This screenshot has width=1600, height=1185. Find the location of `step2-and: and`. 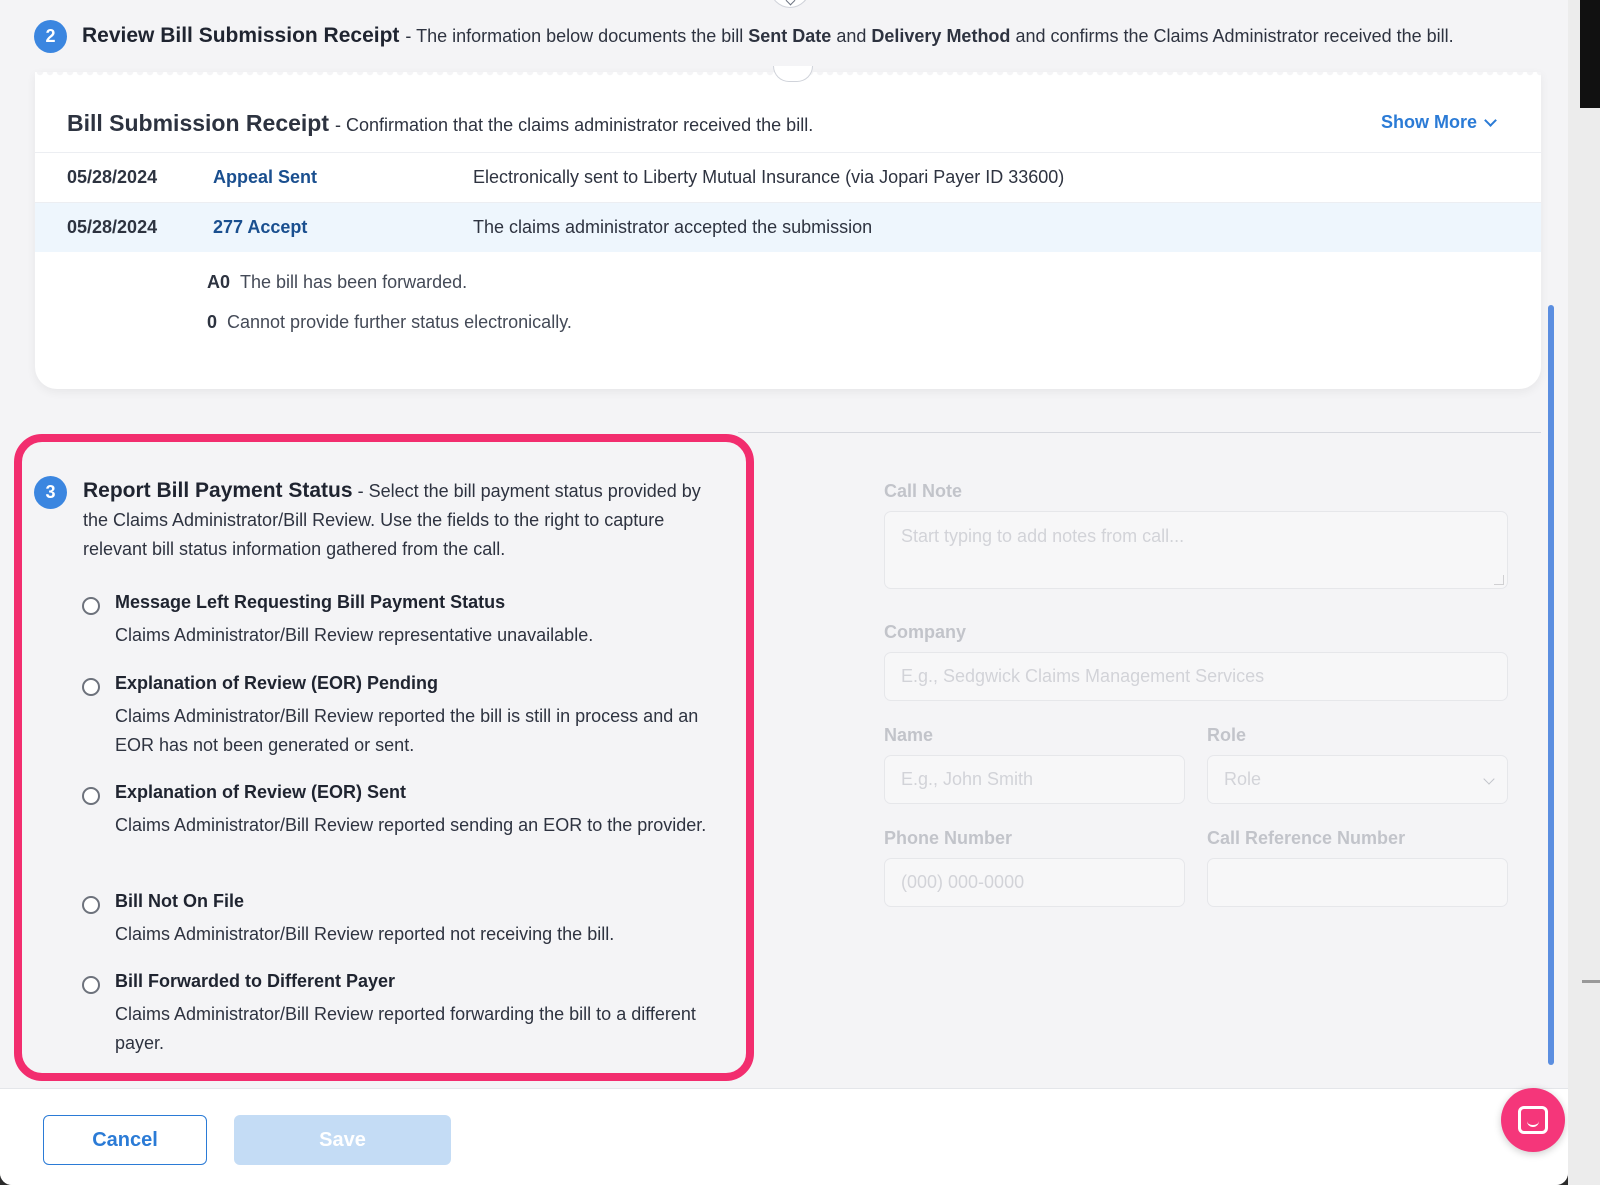

step2-and: and is located at coordinates (851, 35).